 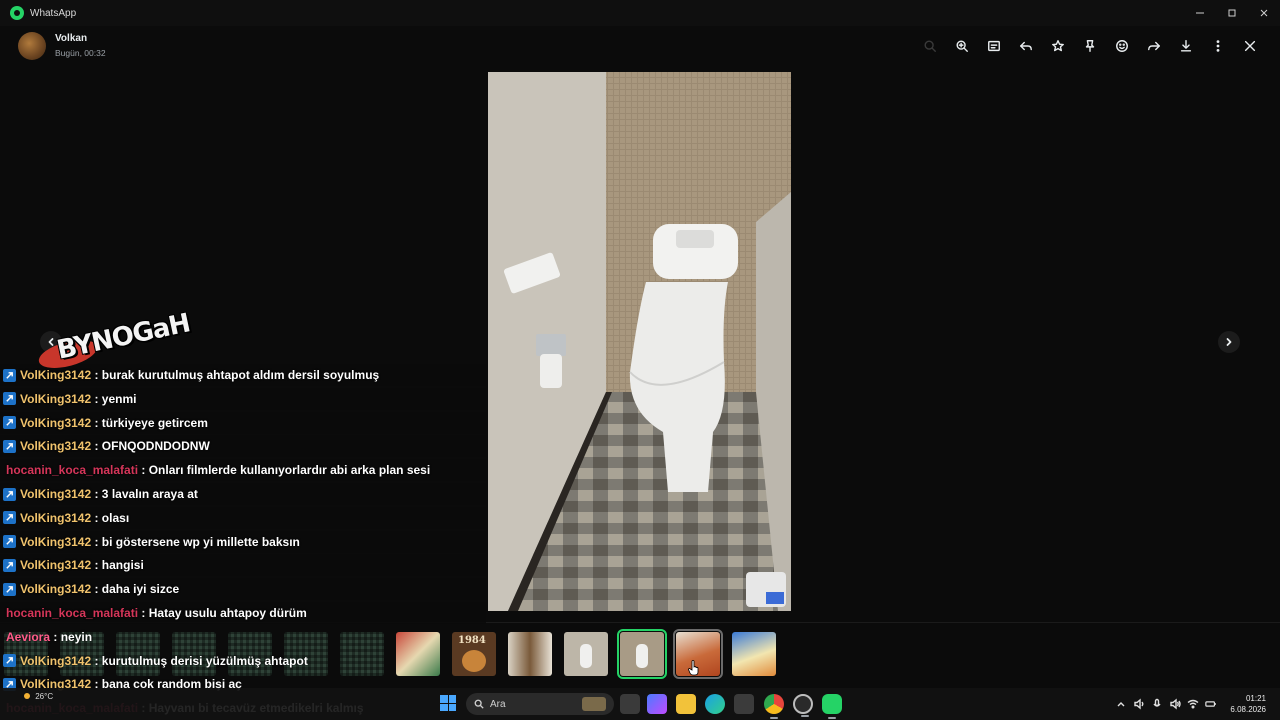 I want to click on close-viewer-button, so click(x=1250, y=46).